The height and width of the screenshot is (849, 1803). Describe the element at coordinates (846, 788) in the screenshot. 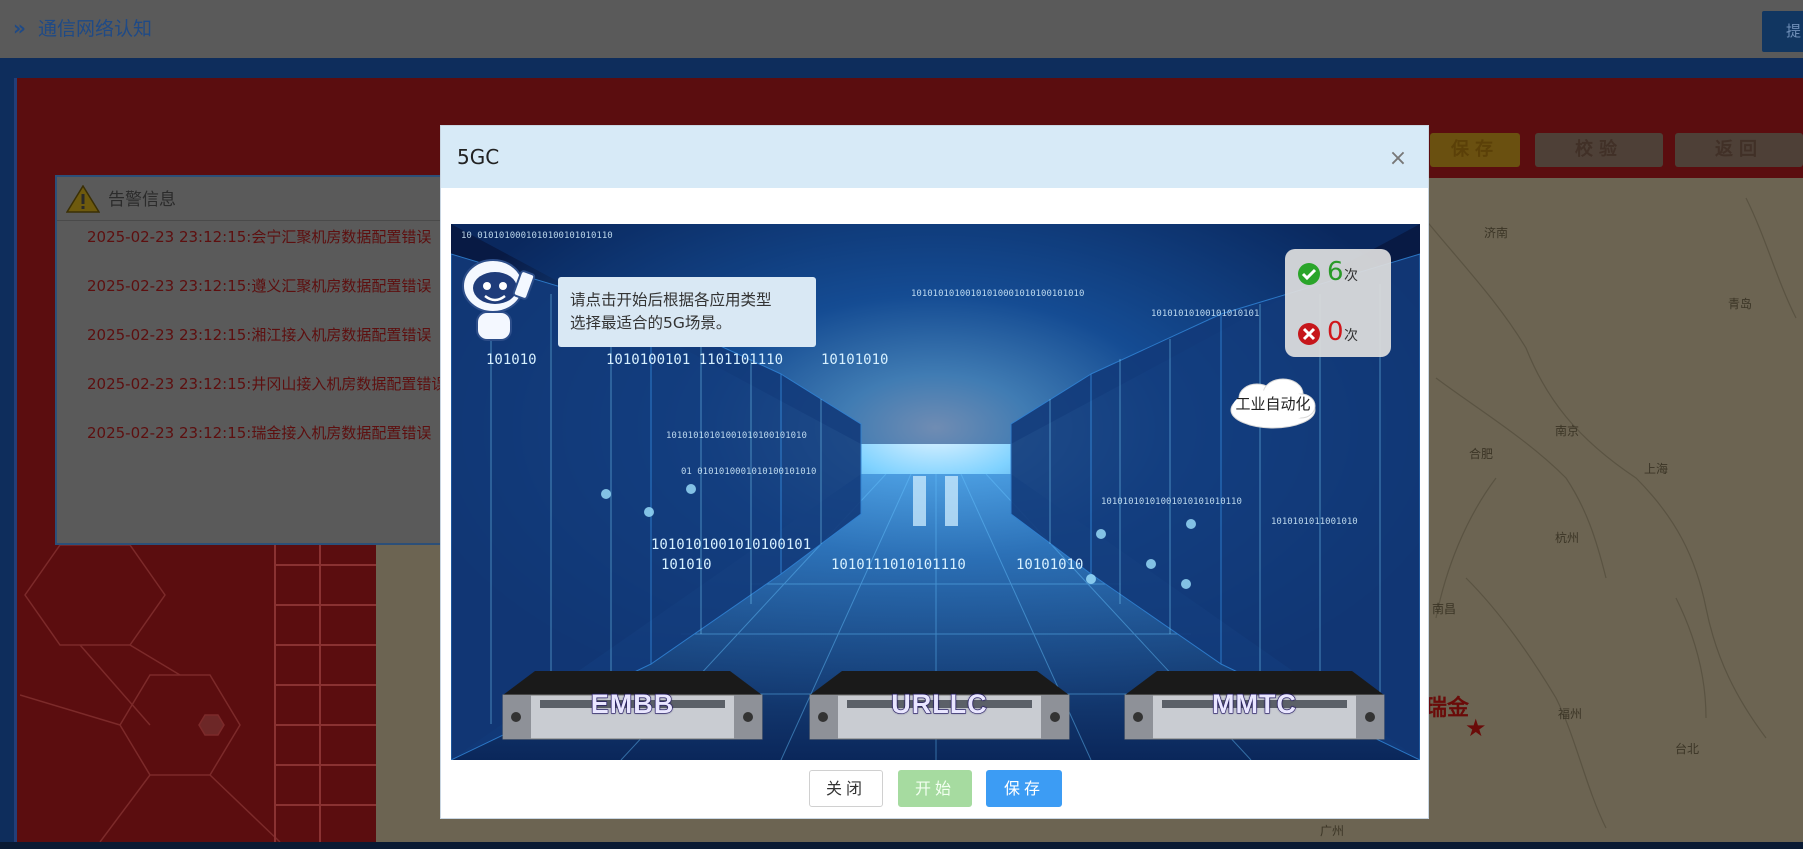

I see `close-button: 关闭` at that location.